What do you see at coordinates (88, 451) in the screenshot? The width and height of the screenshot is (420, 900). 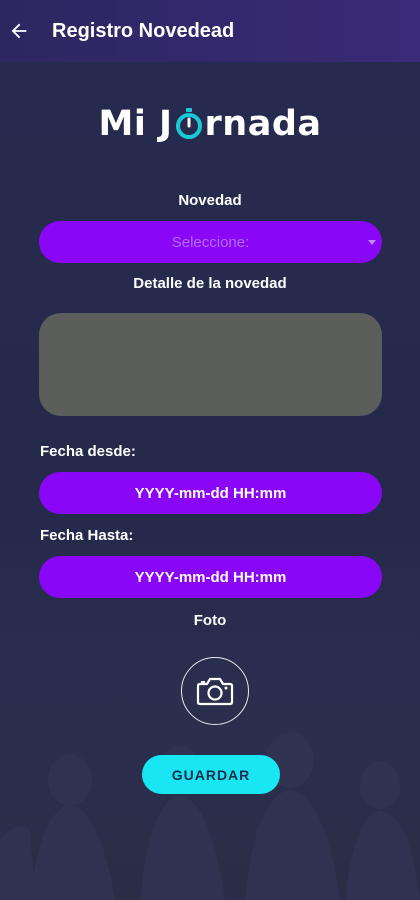 I see `fecha-desde-label: Fecha desde:` at bounding box center [88, 451].